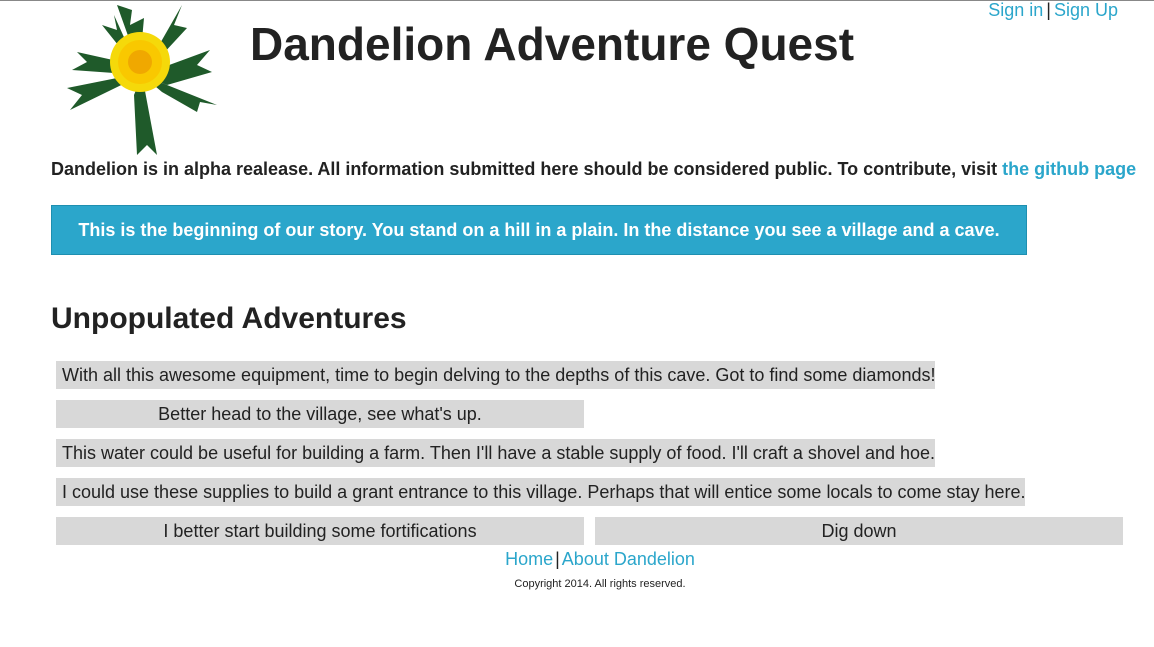  What do you see at coordinates (600, 584) in the screenshot?
I see `copyright: Copyright 2014. All rights reserved.` at bounding box center [600, 584].